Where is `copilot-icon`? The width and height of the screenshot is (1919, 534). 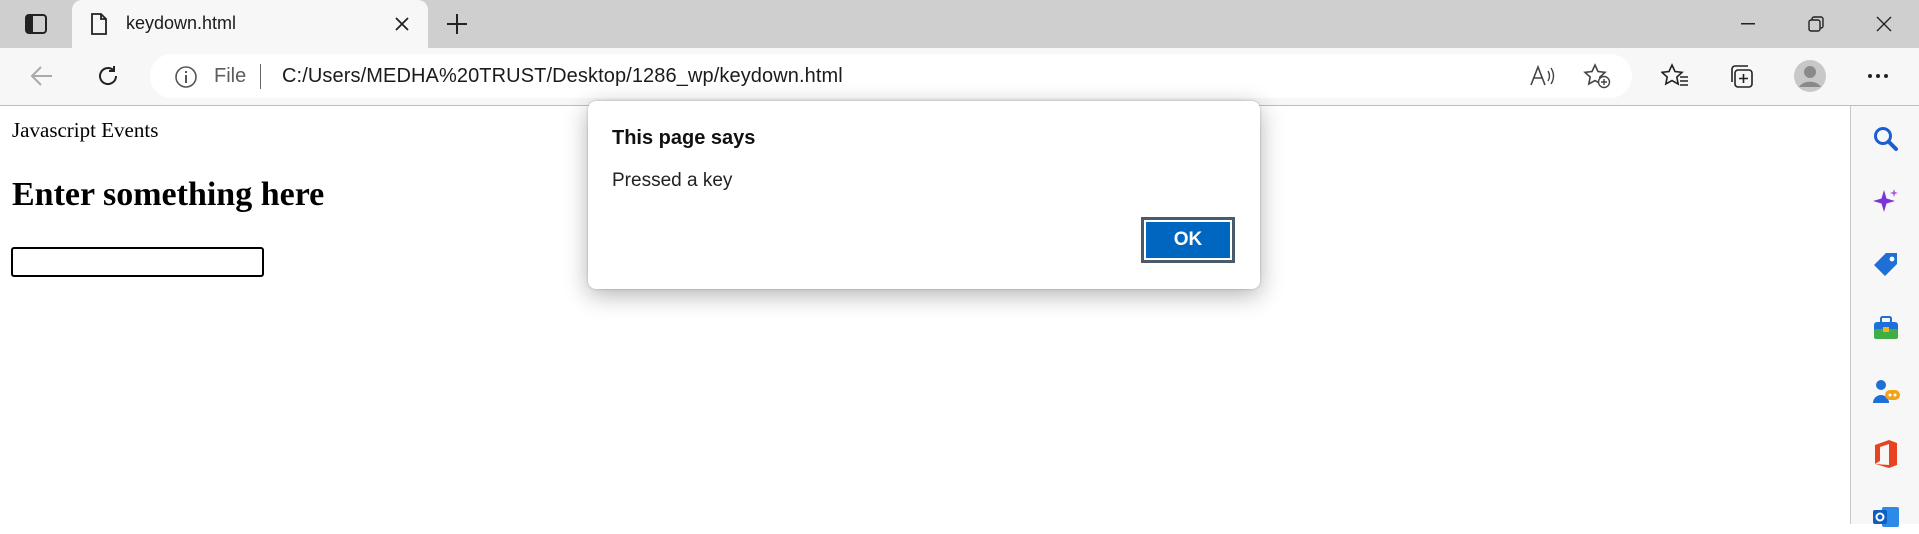 copilot-icon is located at coordinates (1885, 200).